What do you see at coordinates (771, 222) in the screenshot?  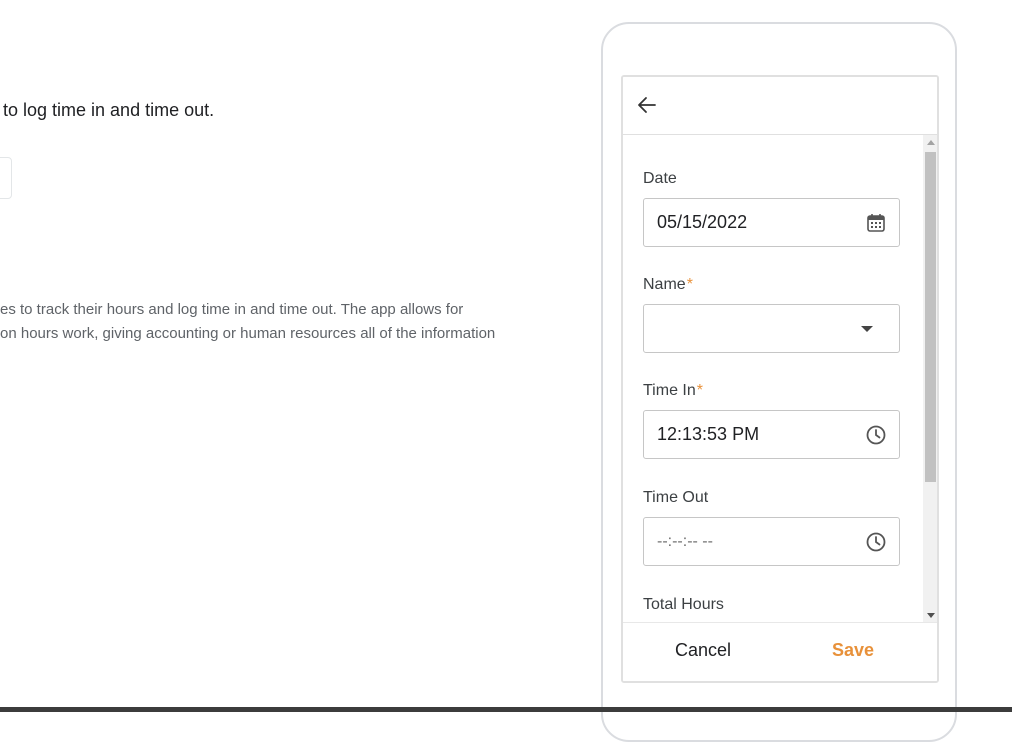 I see `date-field: 05/15/2022` at bounding box center [771, 222].